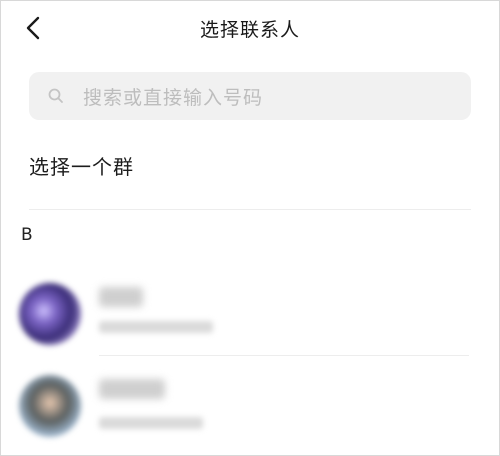 This screenshot has width=500, height=456. I want to click on divider, so click(250, 209).